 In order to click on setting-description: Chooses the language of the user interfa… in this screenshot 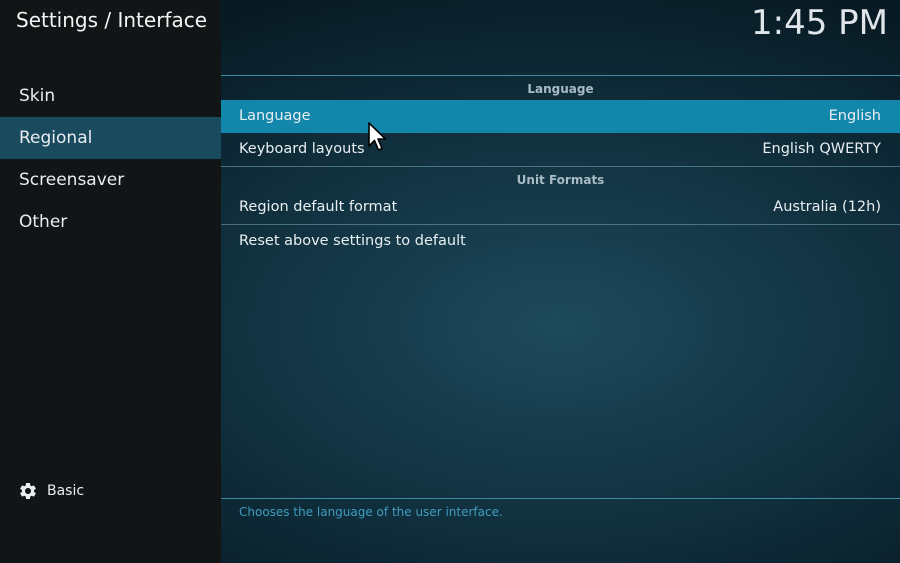, I will do `click(371, 512)`.